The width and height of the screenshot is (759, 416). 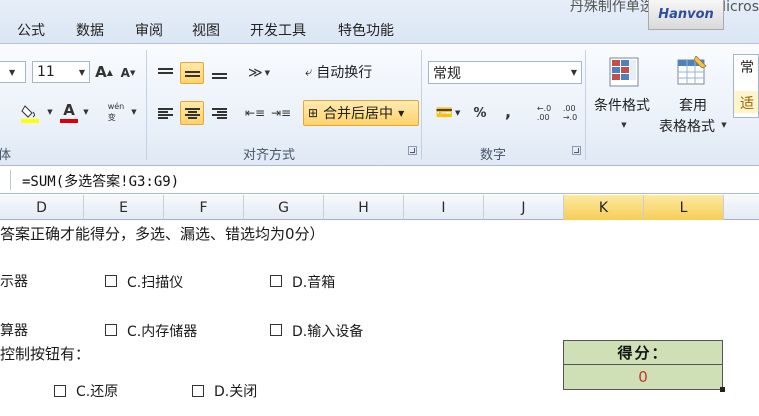 I want to click on fill-color-dropdown: ▼, so click(x=50, y=112).